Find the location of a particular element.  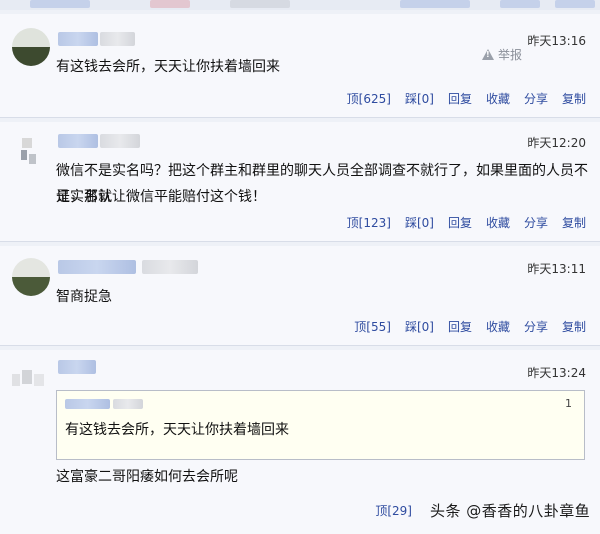

watermark: 头条 @香香的八卦章鱼 is located at coordinates (510, 511).